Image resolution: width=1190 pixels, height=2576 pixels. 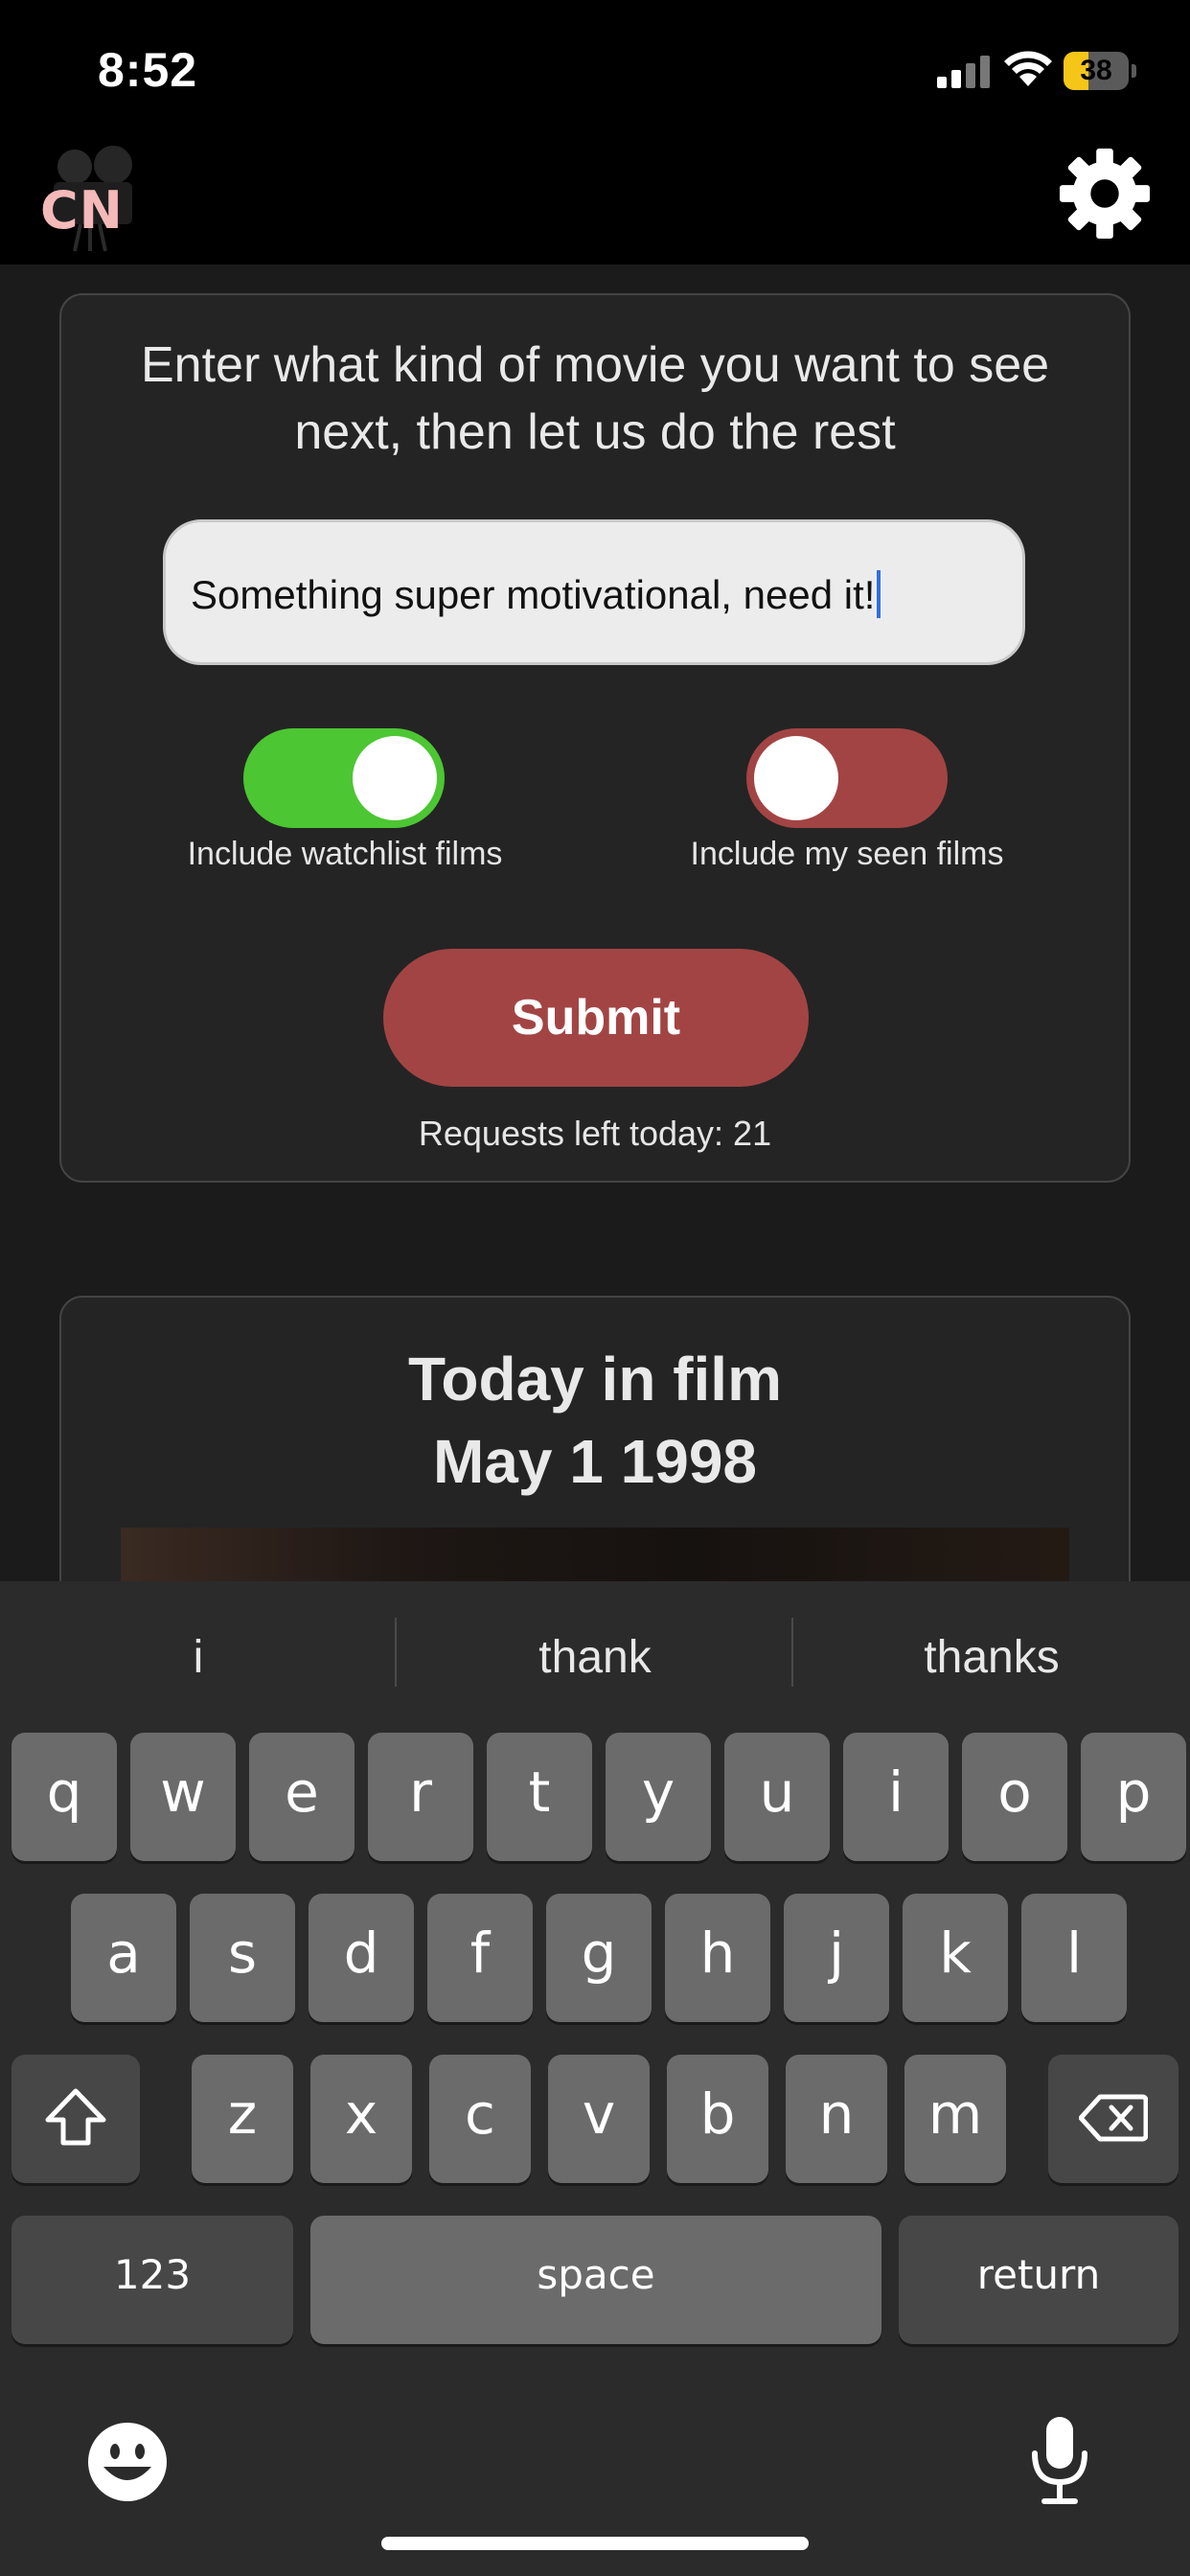 What do you see at coordinates (847, 778) in the screenshot?
I see `seen-films-toggle` at bounding box center [847, 778].